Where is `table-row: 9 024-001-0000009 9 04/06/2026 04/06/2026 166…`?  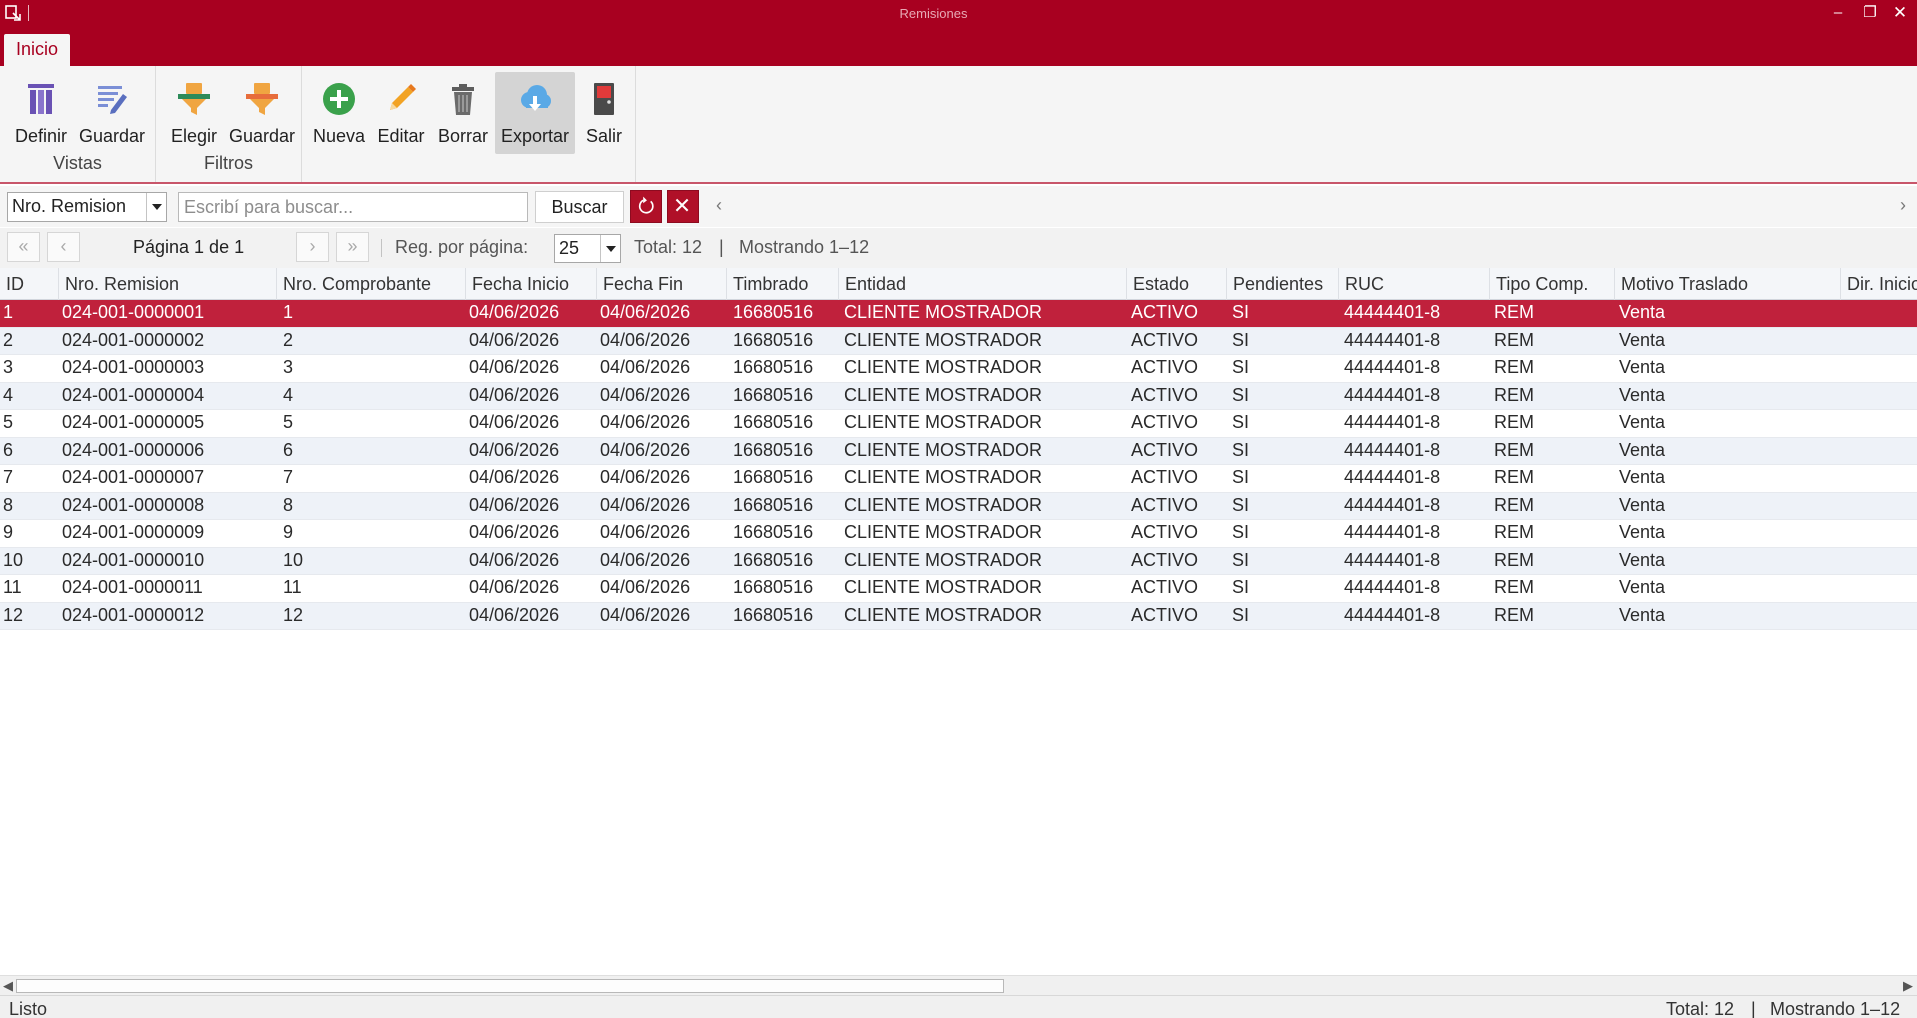 table-row: 9 024-001-0000009 9 04/06/2026 04/06/2026 166… is located at coordinates (958, 534).